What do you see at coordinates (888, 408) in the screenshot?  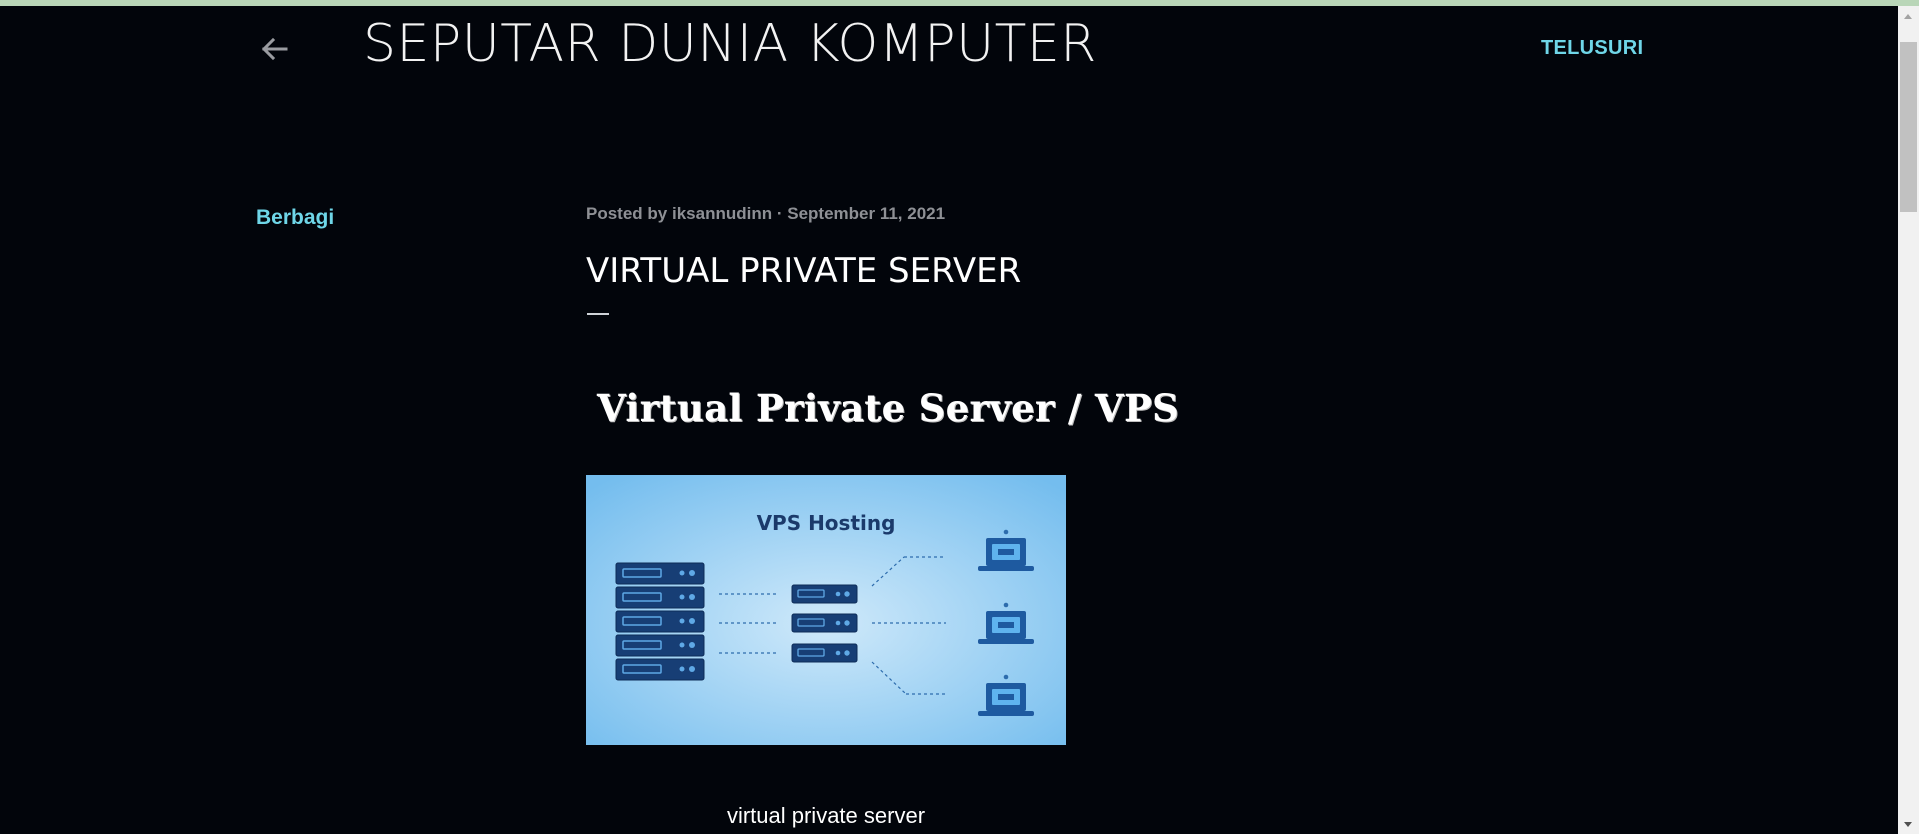 I see `post-heading: Virtual Private Server / VPS` at bounding box center [888, 408].